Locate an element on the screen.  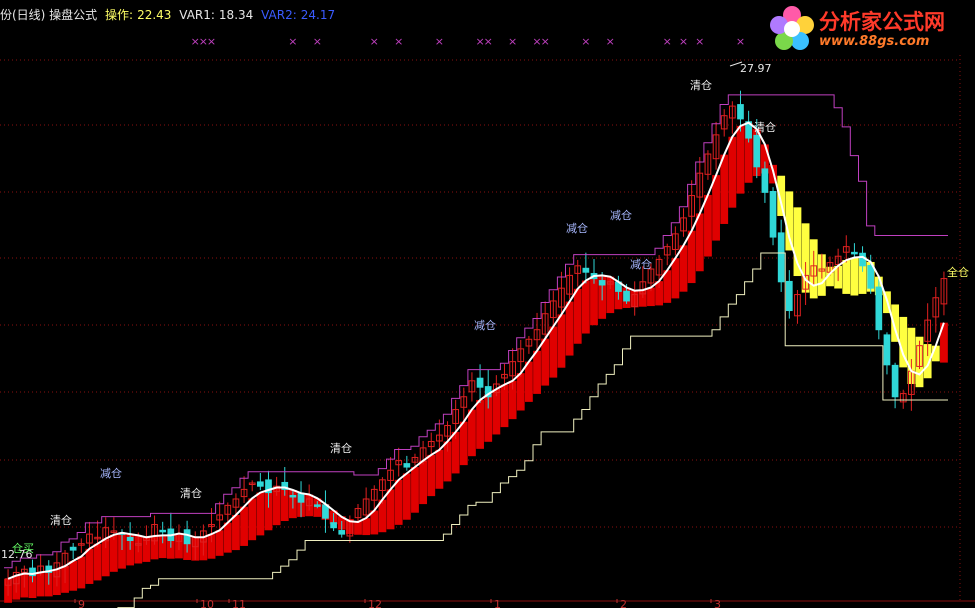
x-axis-tick: 10 is located at coordinates (207, 603).